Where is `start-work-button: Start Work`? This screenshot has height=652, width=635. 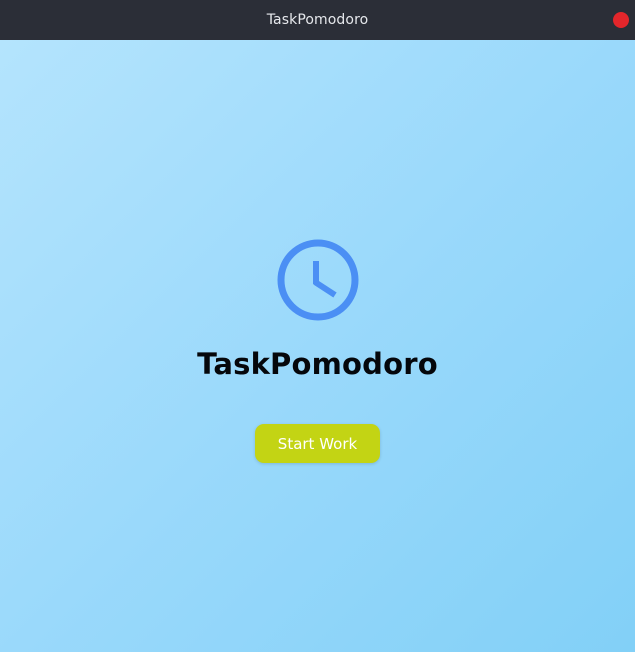 start-work-button: Start Work is located at coordinates (317, 443).